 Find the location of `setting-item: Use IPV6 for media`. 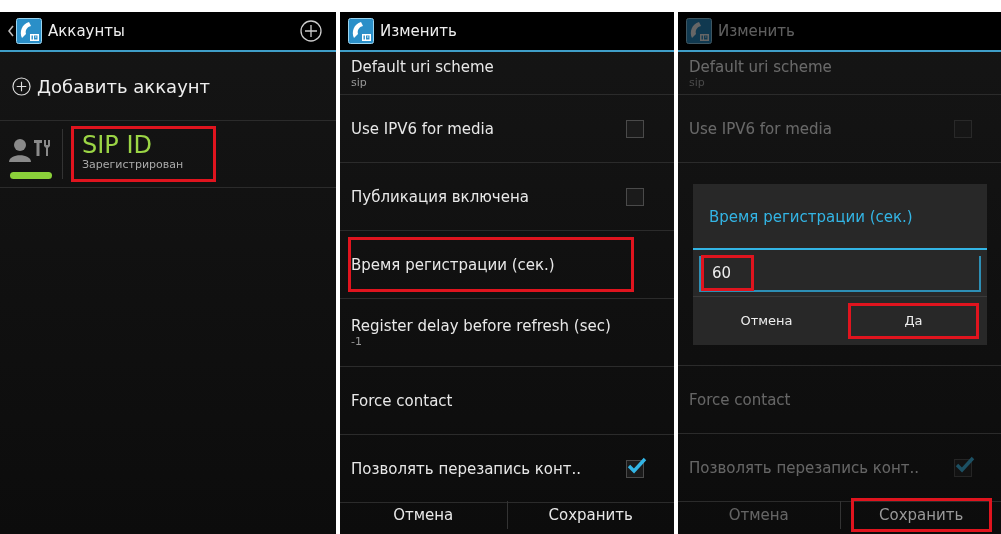

setting-item: Use IPV6 for media is located at coordinates (487, 128).